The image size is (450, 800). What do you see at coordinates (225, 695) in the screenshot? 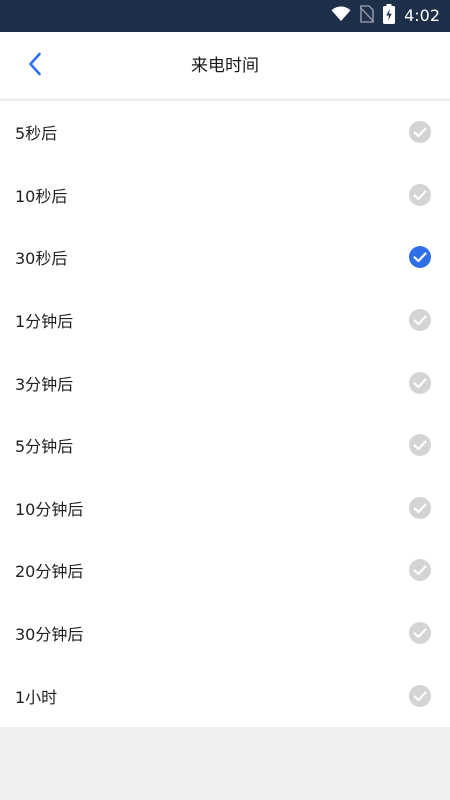
I see `option-item-1hour: 1小时` at bounding box center [225, 695].